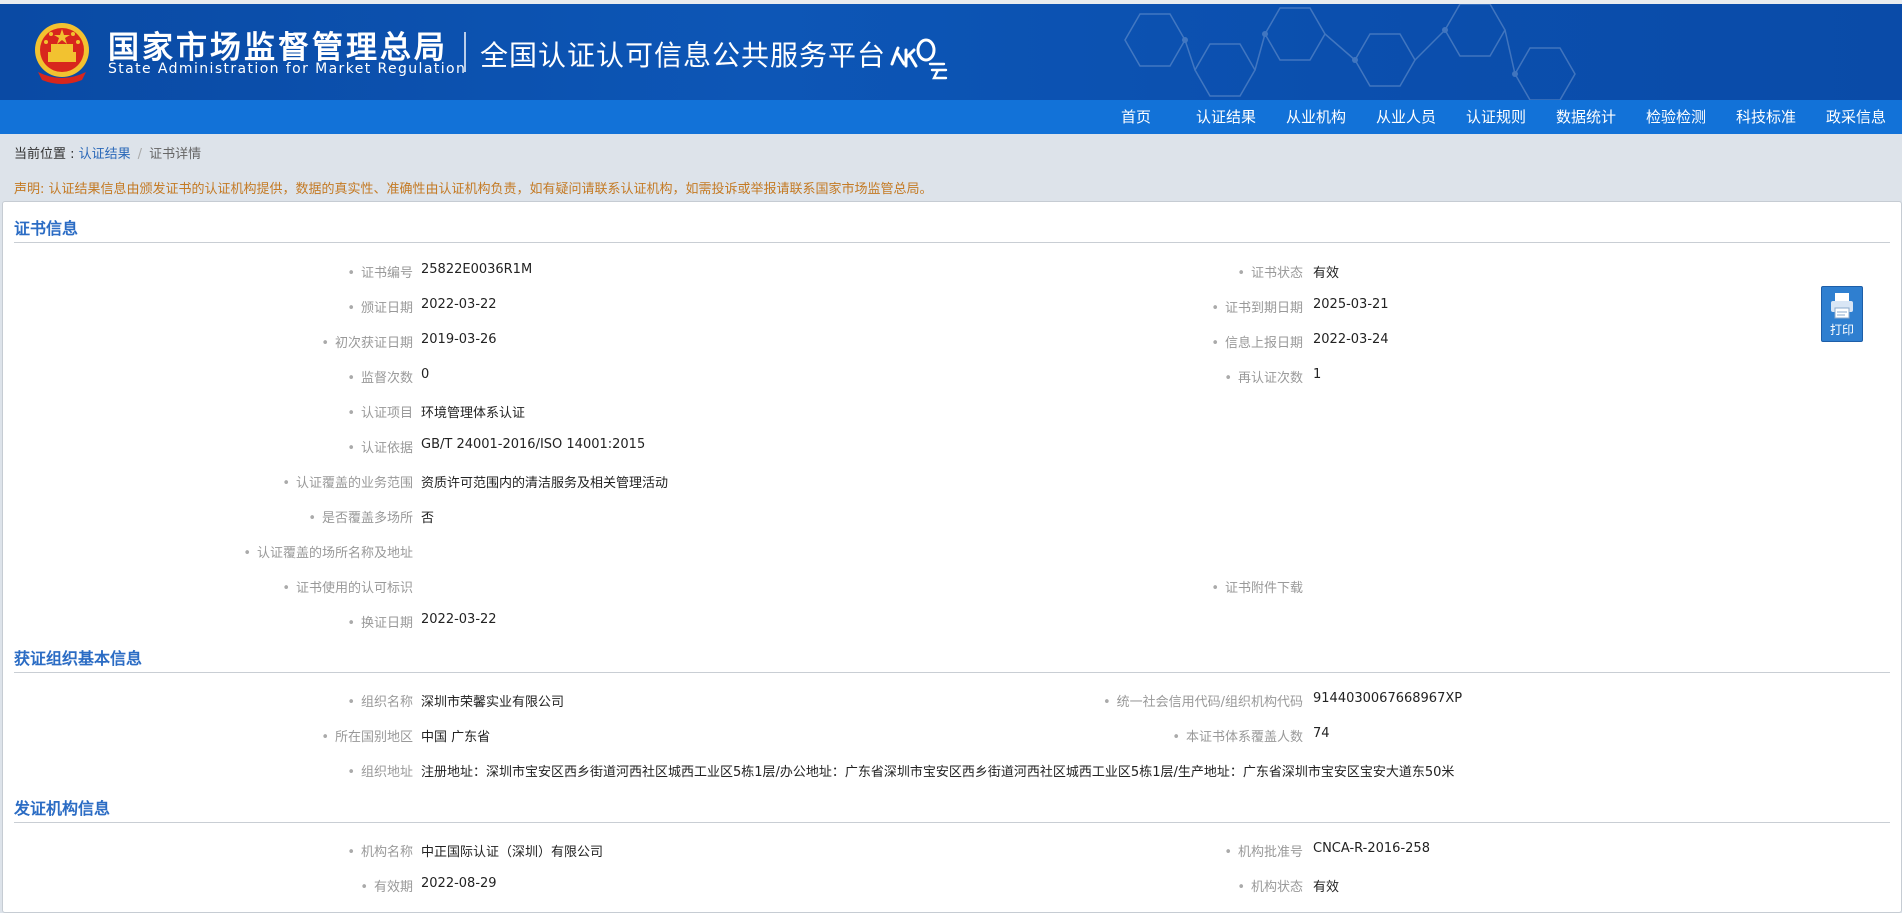 This screenshot has width=1902, height=913. Describe the element at coordinates (1766, 117) in the screenshot. I see `nav-standards: 科技标准` at that location.